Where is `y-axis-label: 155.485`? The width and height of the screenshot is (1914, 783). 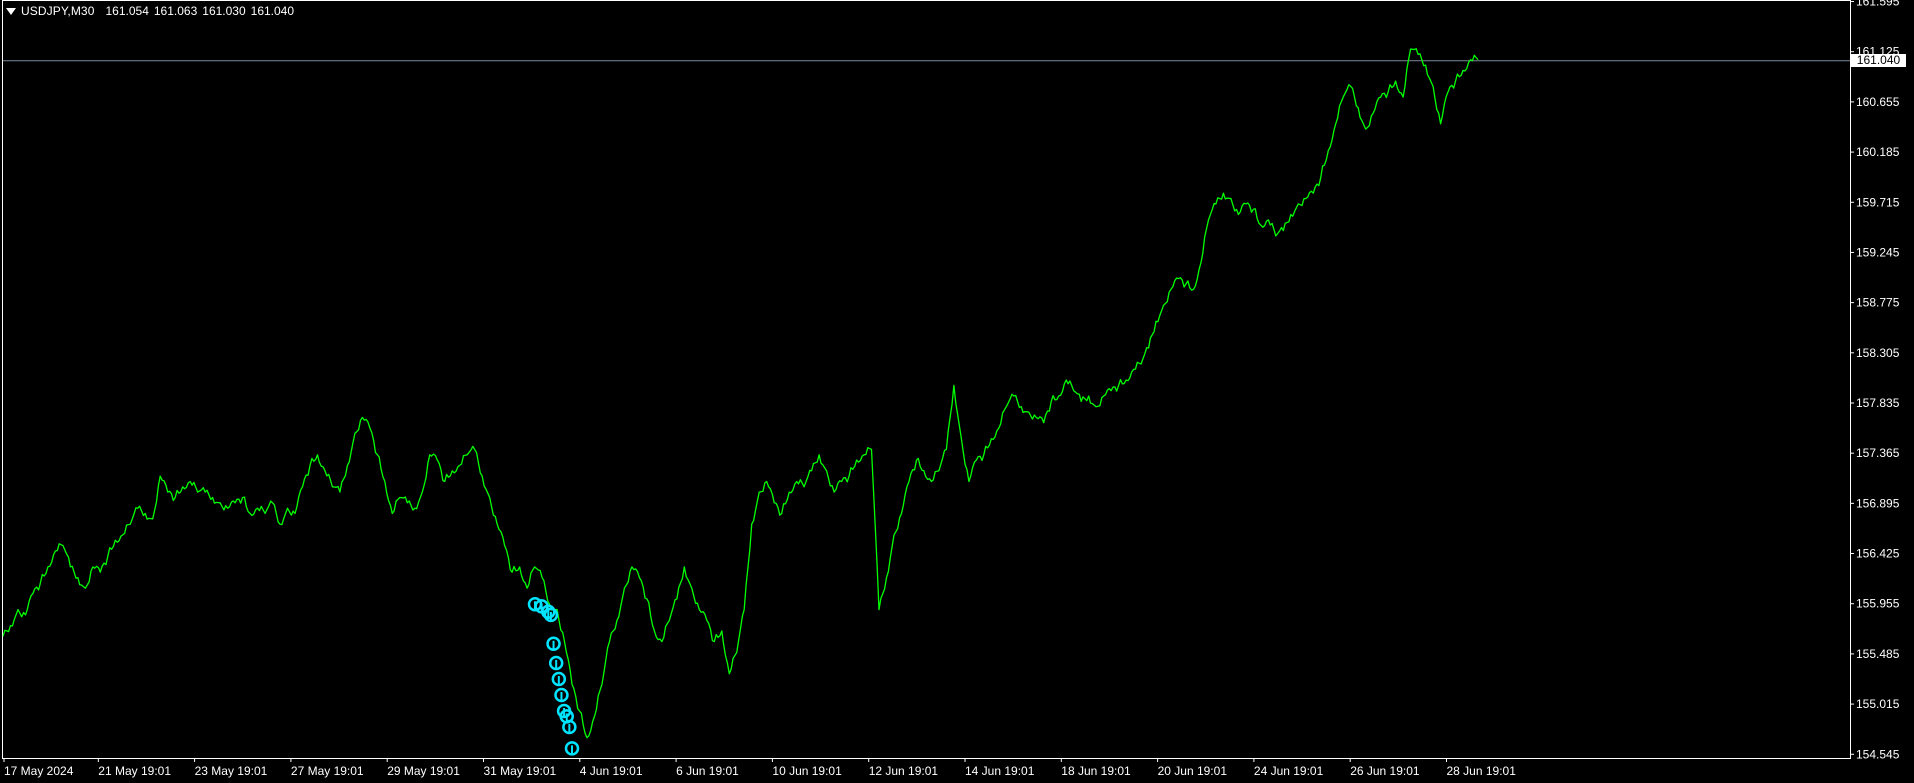
y-axis-label: 155.485 is located at coordinates (1878, 654).